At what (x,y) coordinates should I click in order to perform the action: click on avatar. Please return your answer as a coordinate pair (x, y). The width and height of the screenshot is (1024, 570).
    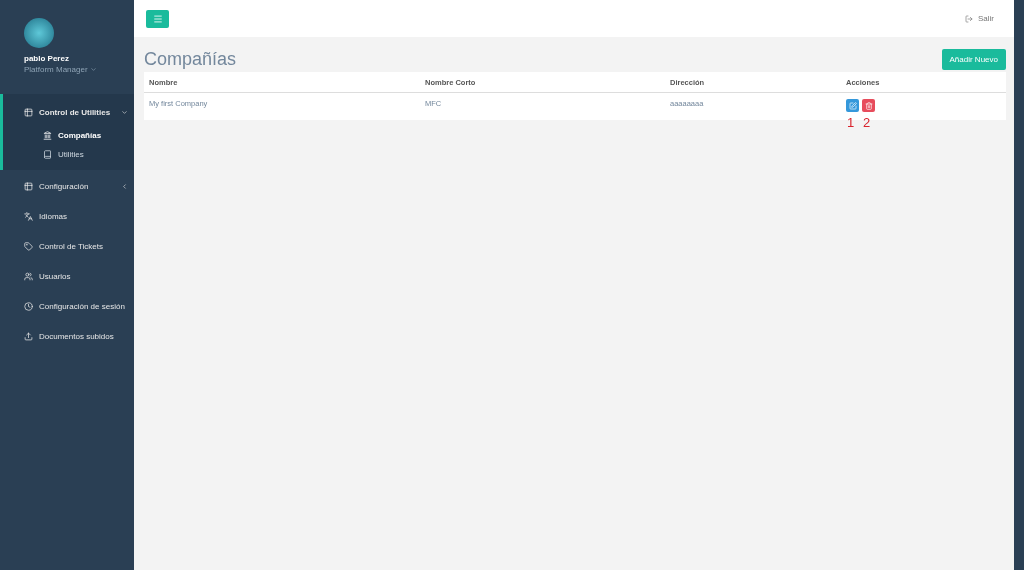
    Looking at the image, I should click on (39, 33).